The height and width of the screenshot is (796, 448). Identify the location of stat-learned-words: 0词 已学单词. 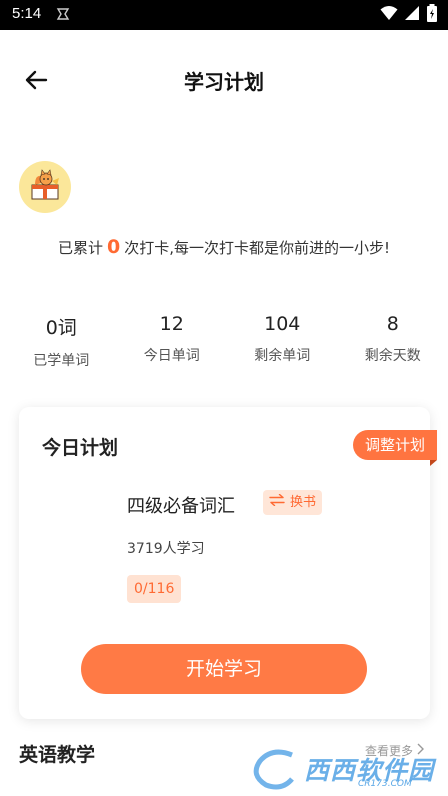
(61, 341).